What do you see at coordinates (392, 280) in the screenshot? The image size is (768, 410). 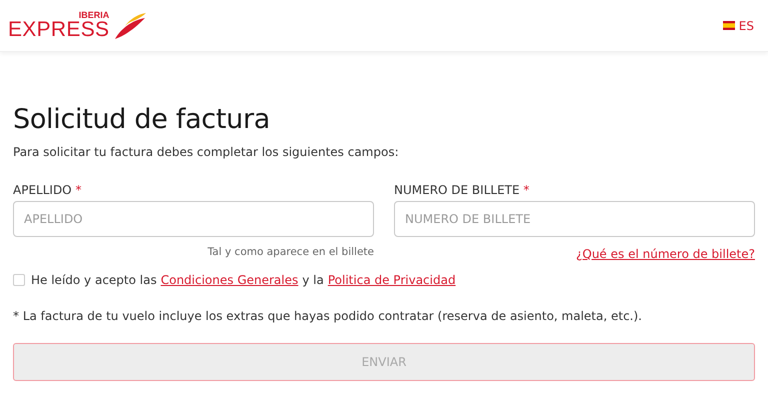 I see `terms-link: Politica de Privacidad` at bounding box center [392, 280].